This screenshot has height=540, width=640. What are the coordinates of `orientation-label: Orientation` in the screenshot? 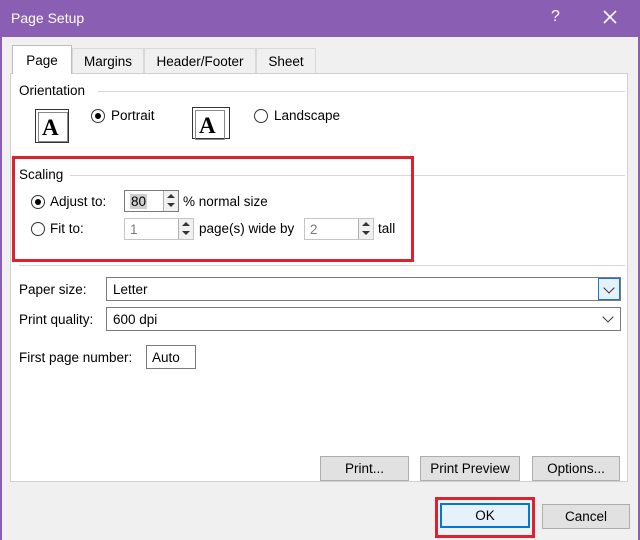 It's located at (52, 90).